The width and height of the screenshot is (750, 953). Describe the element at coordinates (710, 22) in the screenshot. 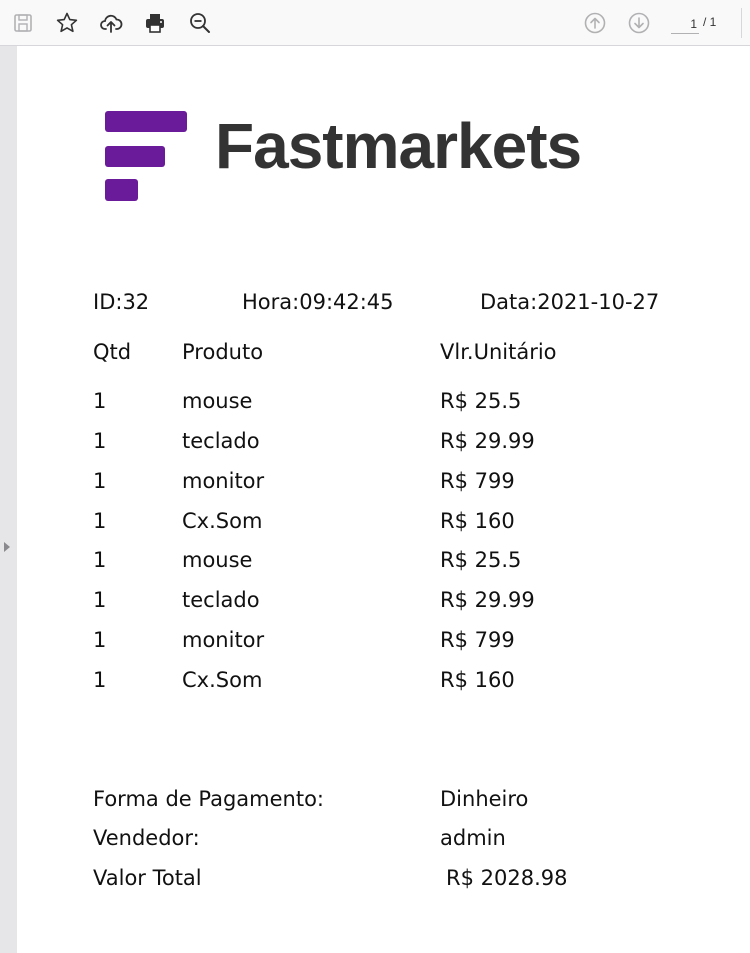

I see `page-count: / 1` at that location.